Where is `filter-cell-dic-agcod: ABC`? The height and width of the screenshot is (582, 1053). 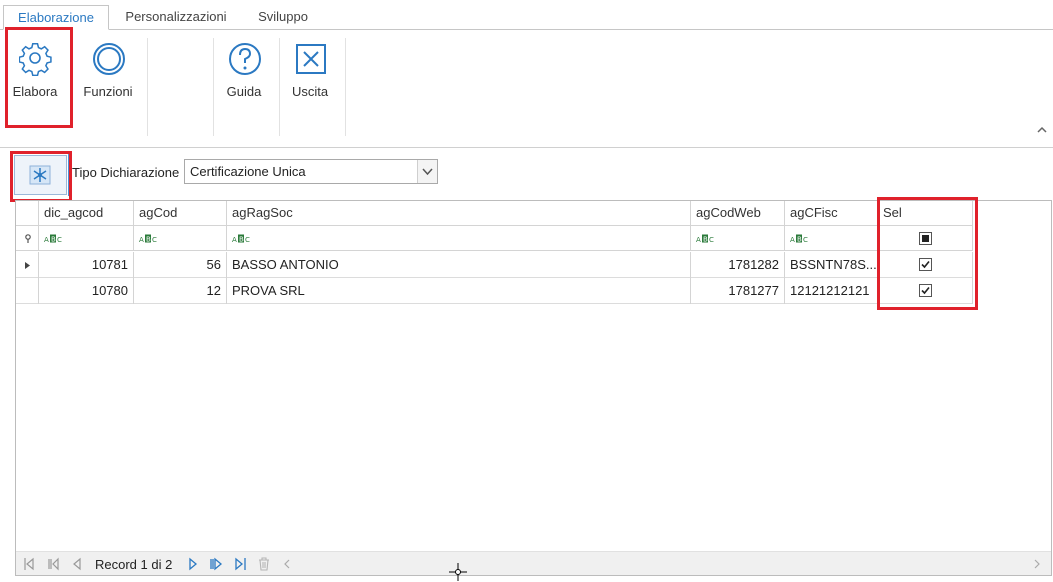
filter-cell-dic-agcod: ABC is located at coordinates (86, 238).